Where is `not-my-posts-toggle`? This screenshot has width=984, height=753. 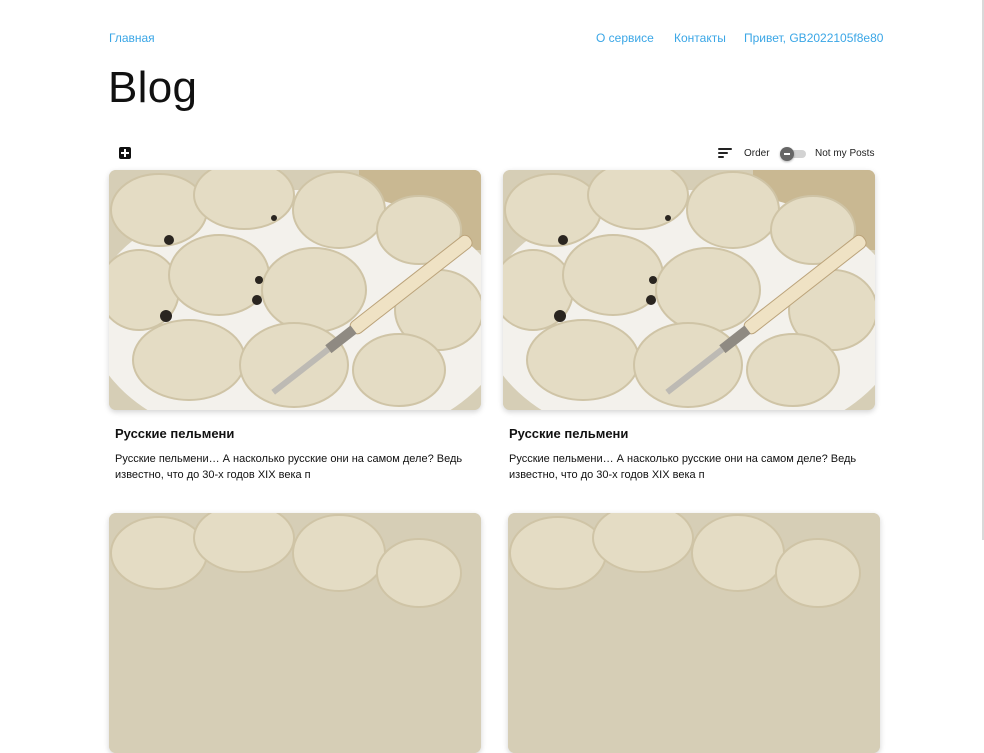
not-my-posts-toggle is located at coordinates (793, 154).